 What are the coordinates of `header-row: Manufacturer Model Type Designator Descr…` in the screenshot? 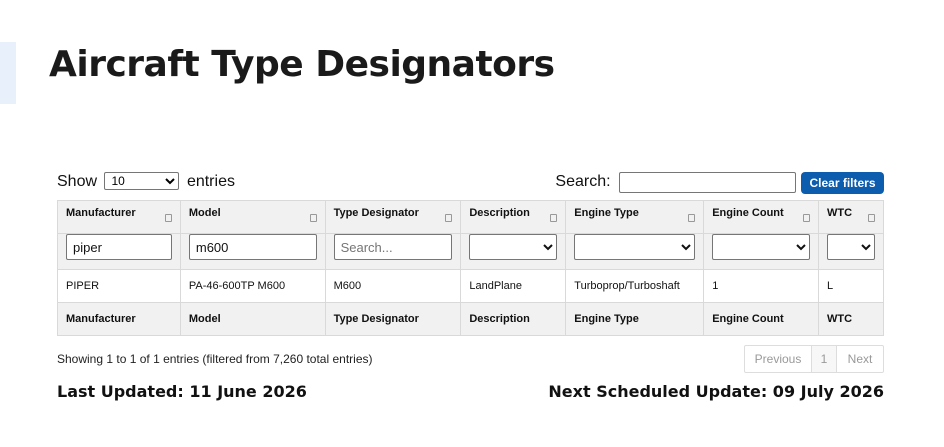 It's located at (470, 217).